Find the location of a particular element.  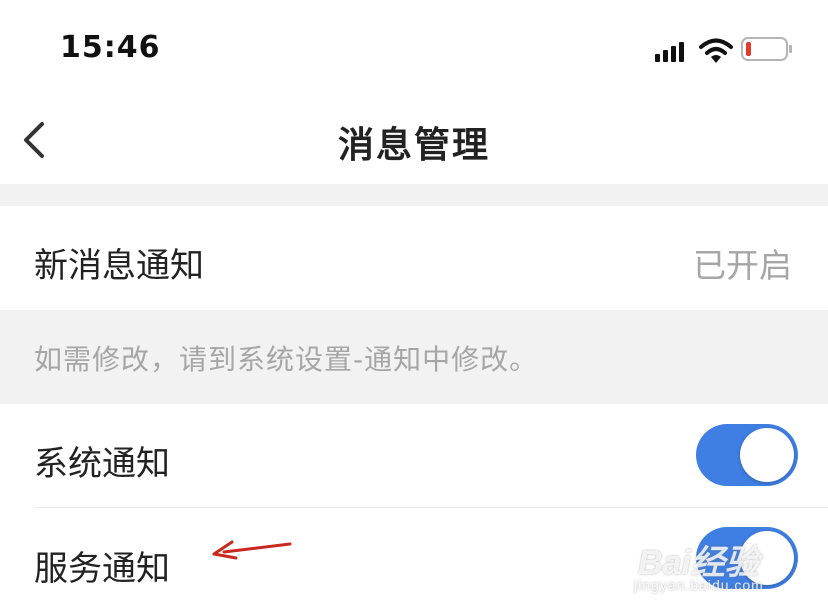

status-time: 15:46 is located at coordinates (110, 47).